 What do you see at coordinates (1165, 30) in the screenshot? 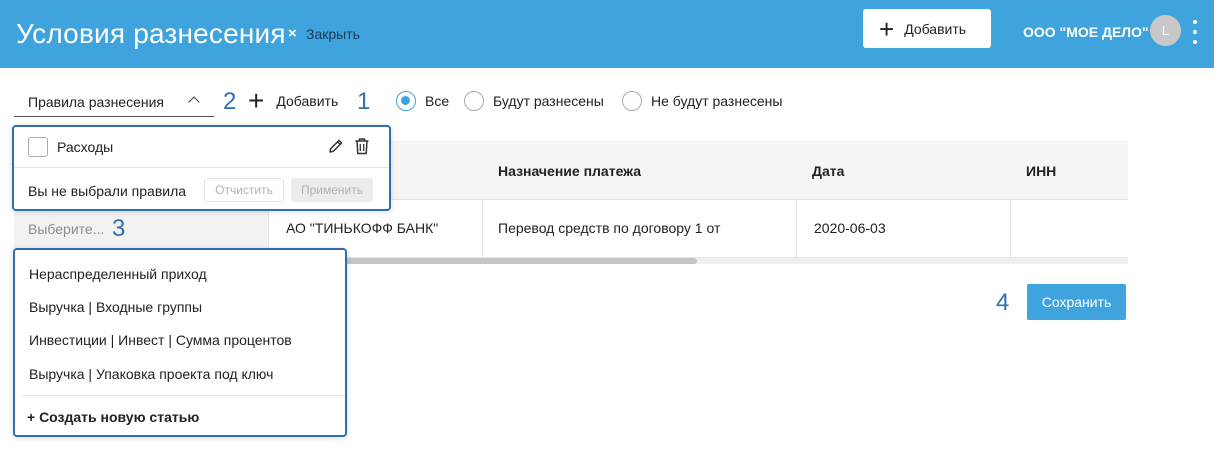
I see `avatar: L` at bounding box center [1165, 30].